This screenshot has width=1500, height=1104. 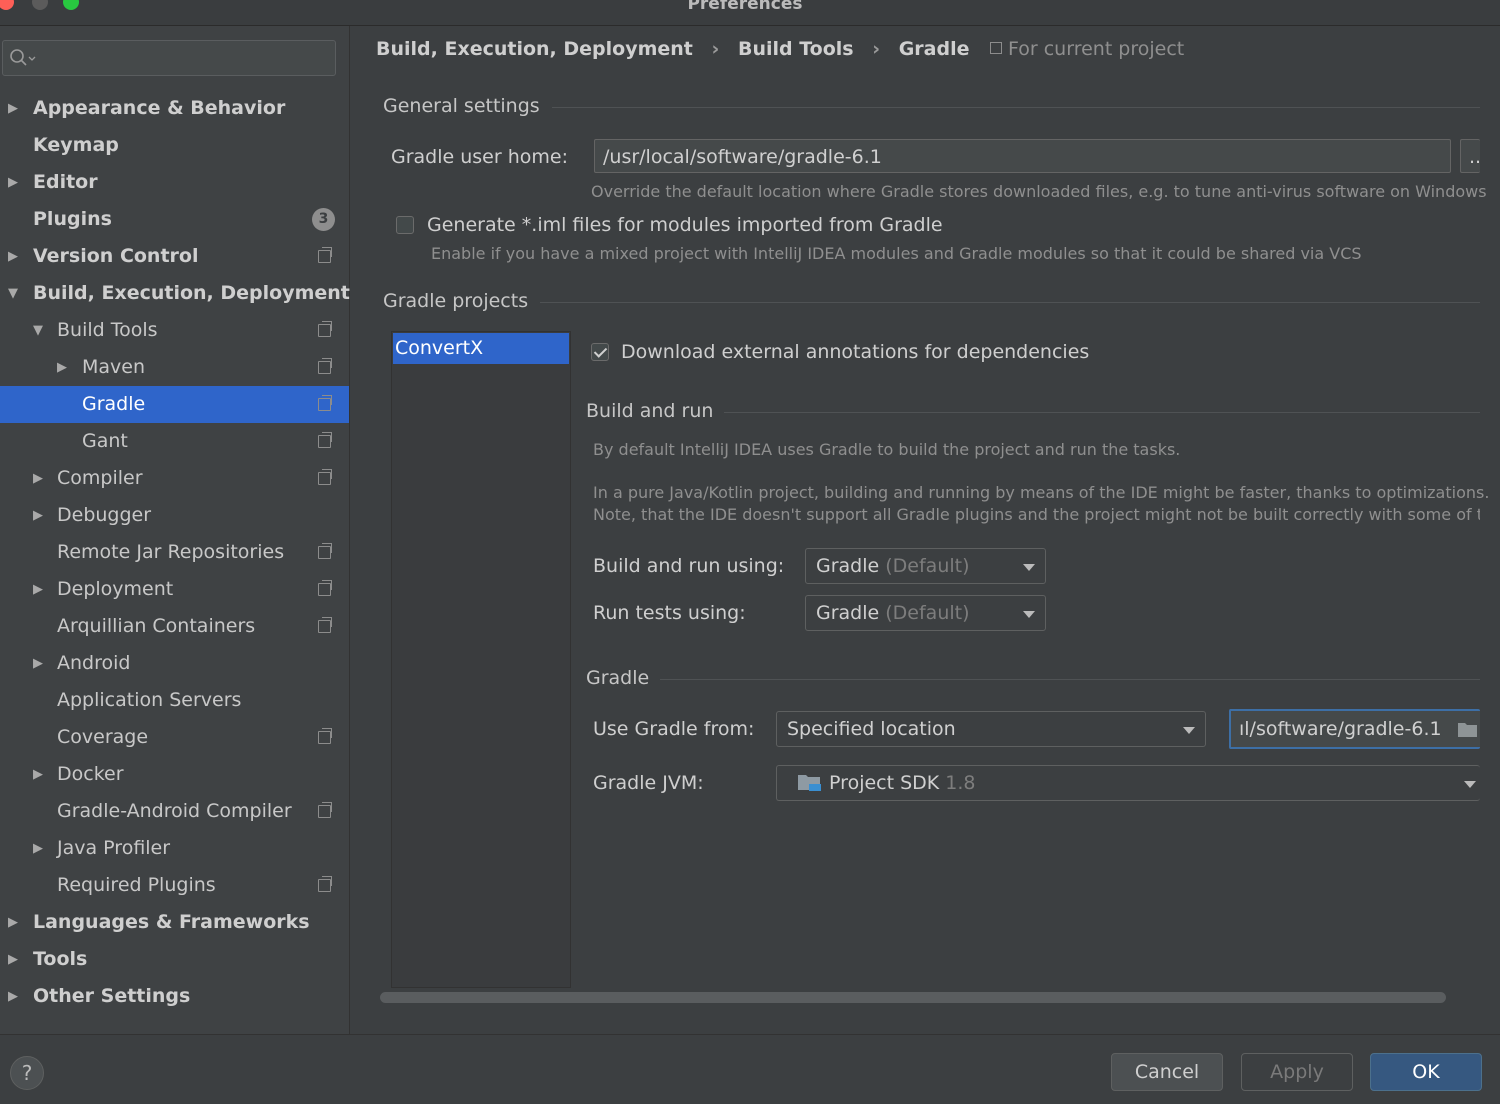 I want to click on cancel-button: Cancel, so click(x=1167, y=1072).